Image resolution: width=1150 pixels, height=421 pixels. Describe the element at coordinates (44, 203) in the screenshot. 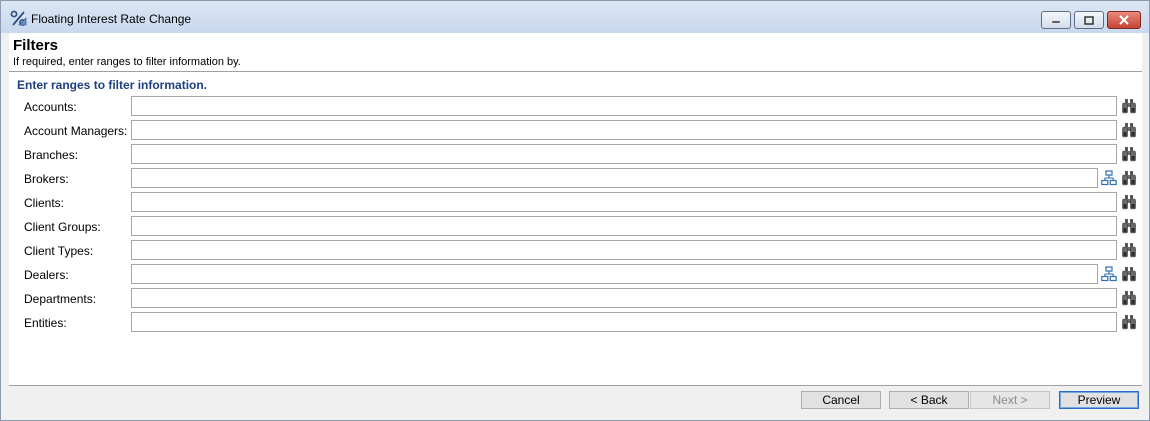

I see `filter-label: Clients:` at that location.